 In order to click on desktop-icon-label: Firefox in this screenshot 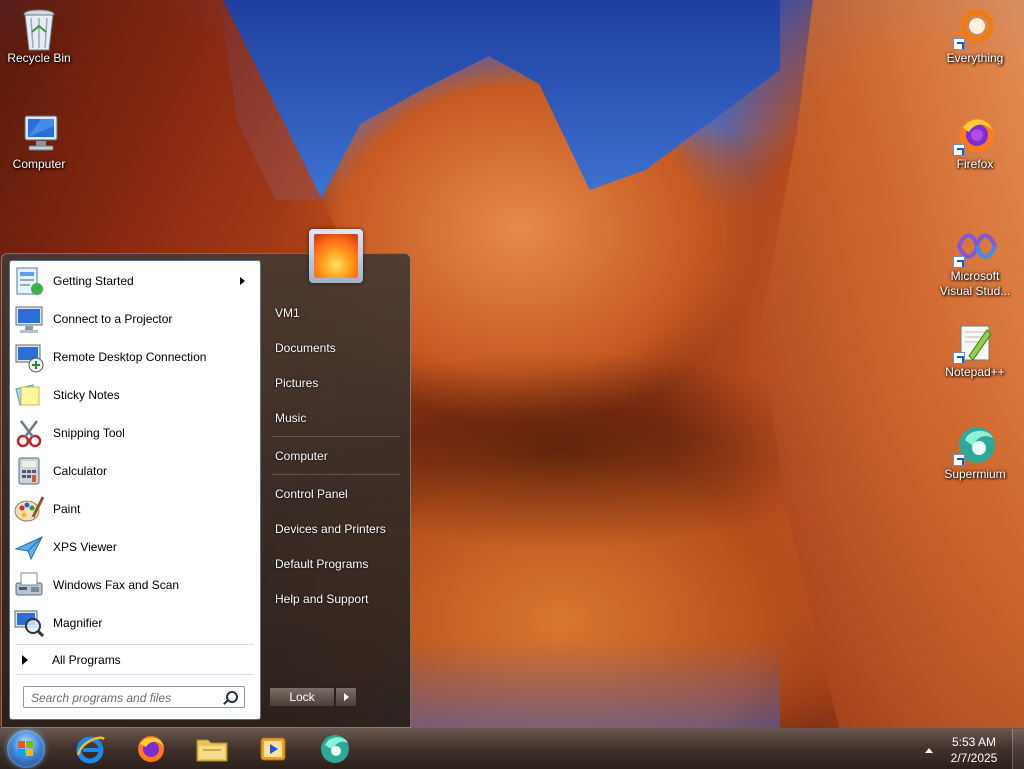, I will do `click(975, 164)`.